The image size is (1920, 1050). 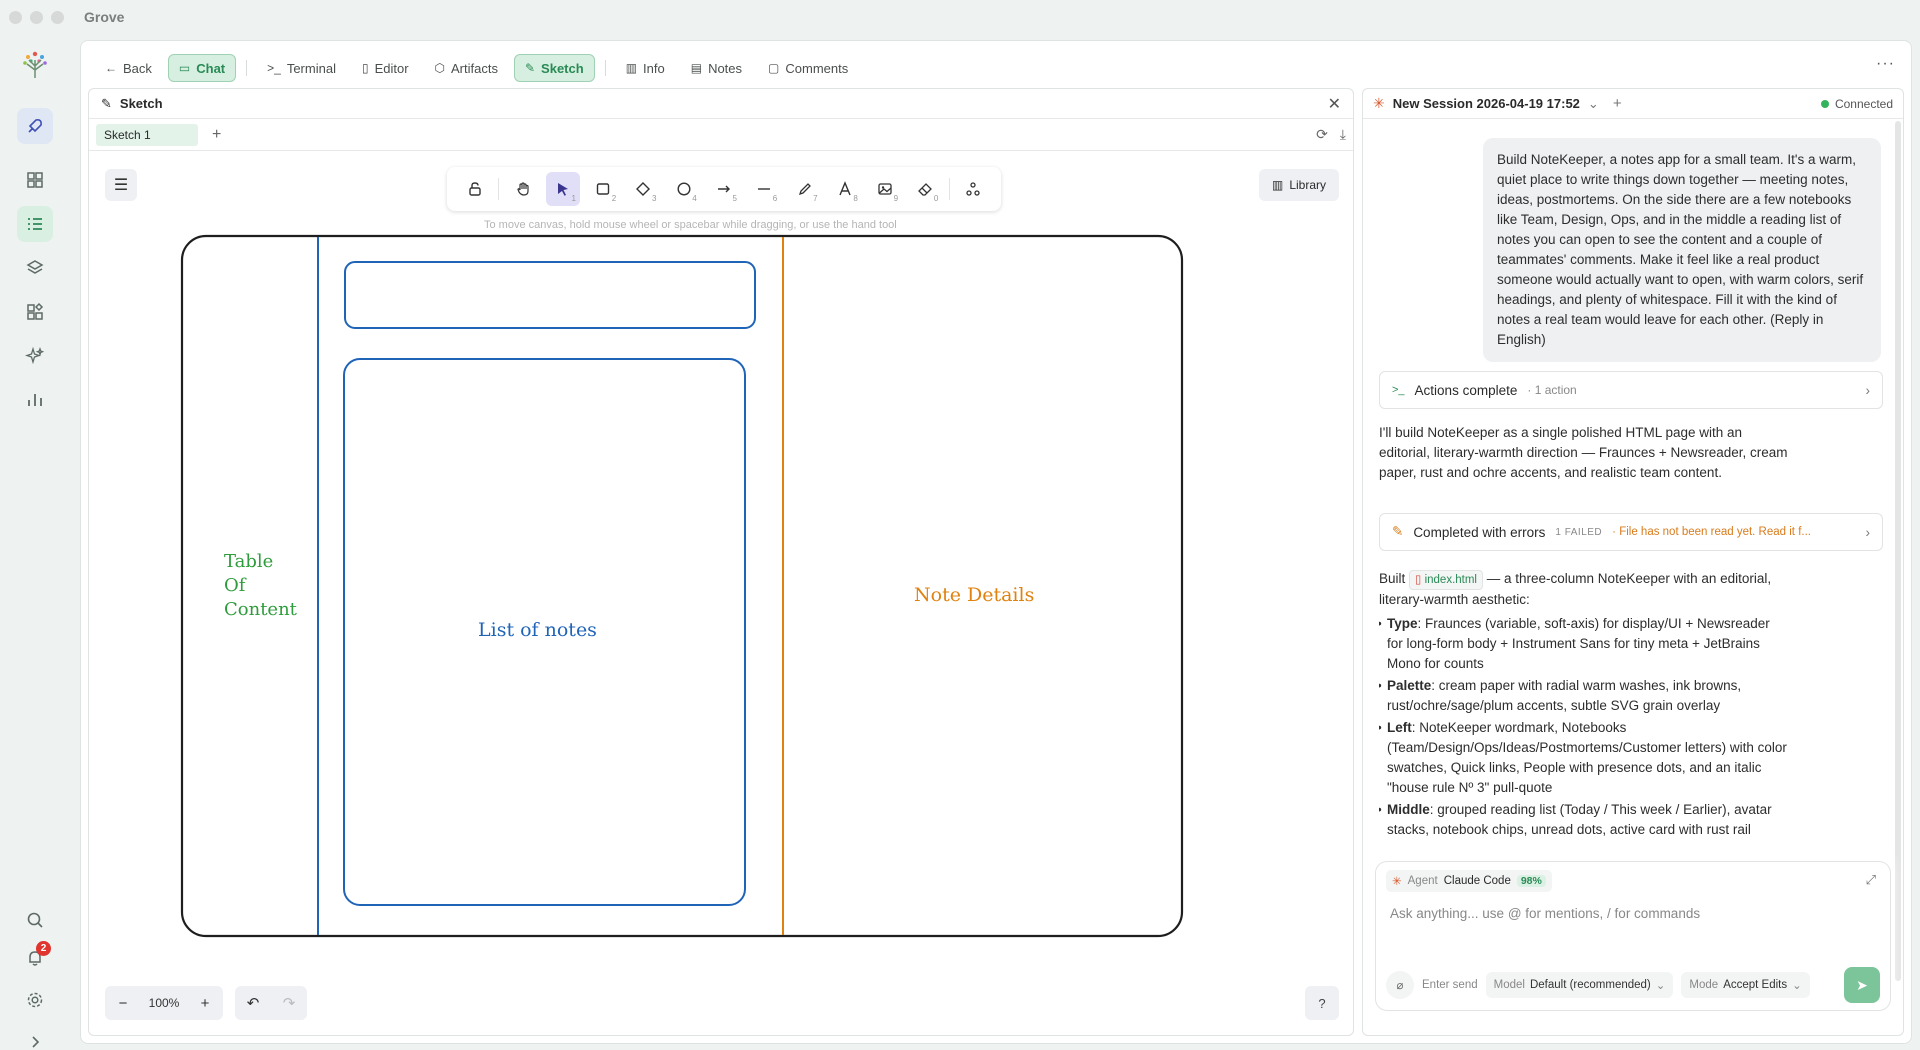 I want to click on zoom-controls: − 100% + ↶ ↷, so click(x=206, y=1003).